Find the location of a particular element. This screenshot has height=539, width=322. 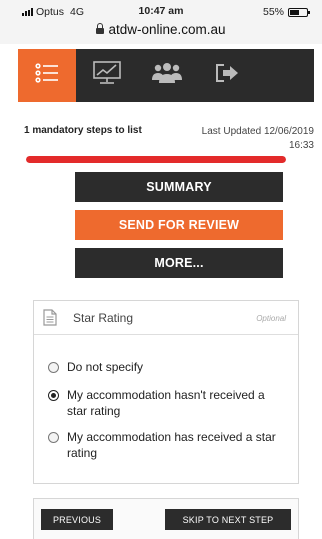

battery-icon is located at coordinates (299, 12).